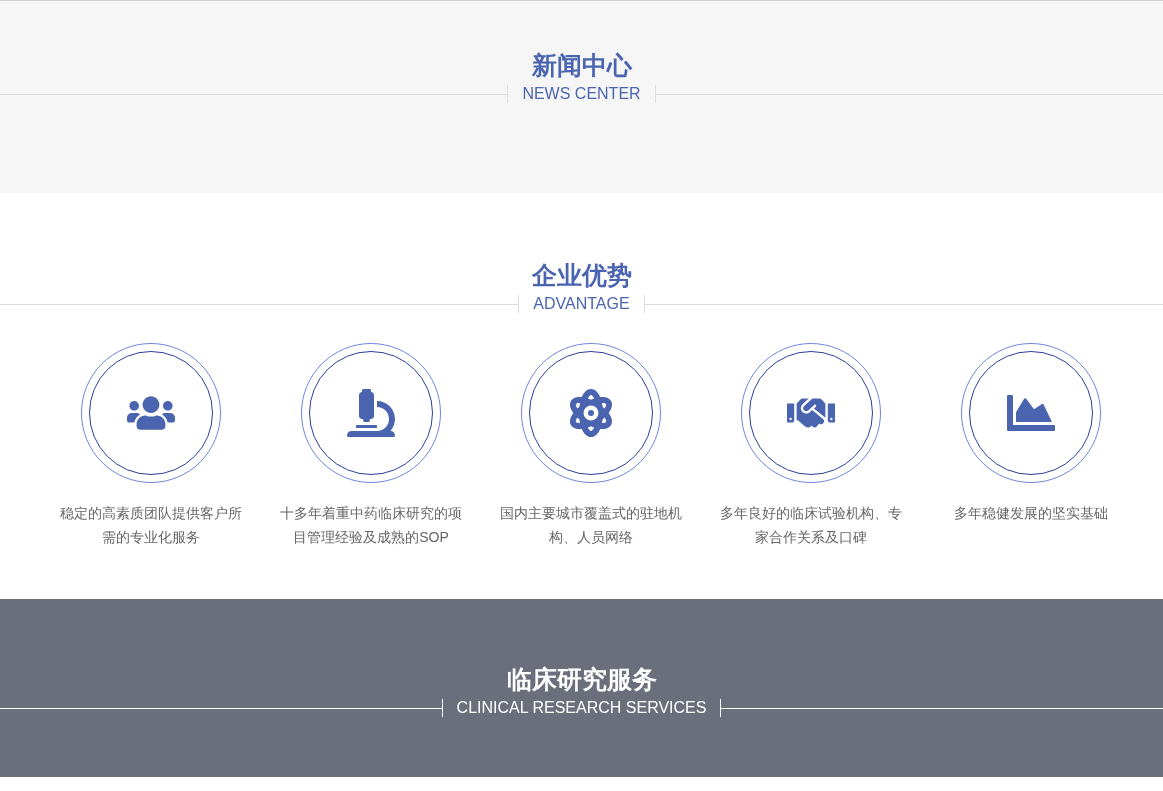 This screenshot has height=791, width=1163. What do you see at coordinates (151, 525) in the screenshot?
I see `advantage-text: 稳定的高素质团队提供客户所需的专业化服务` at bounding box center [151, 525].